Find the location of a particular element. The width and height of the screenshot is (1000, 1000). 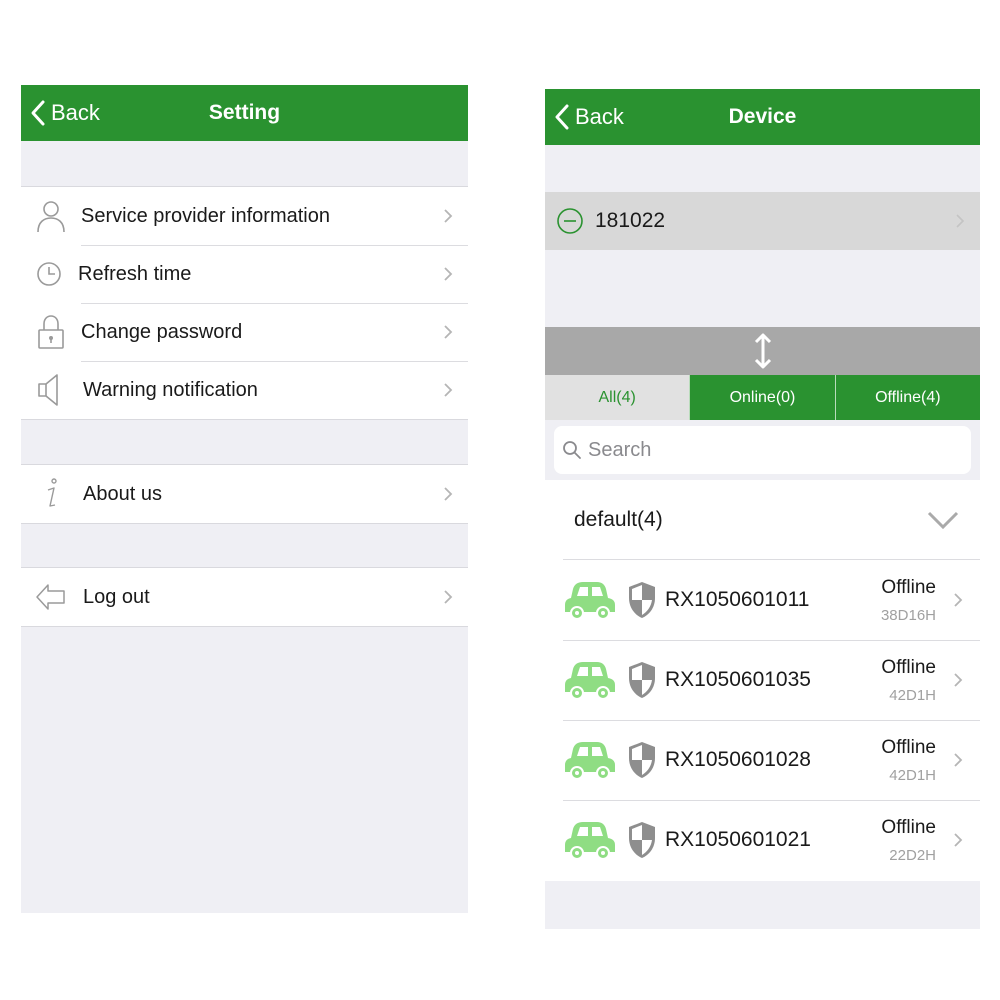

selected-device-label: 181022 is located at coordinates (630, 220).